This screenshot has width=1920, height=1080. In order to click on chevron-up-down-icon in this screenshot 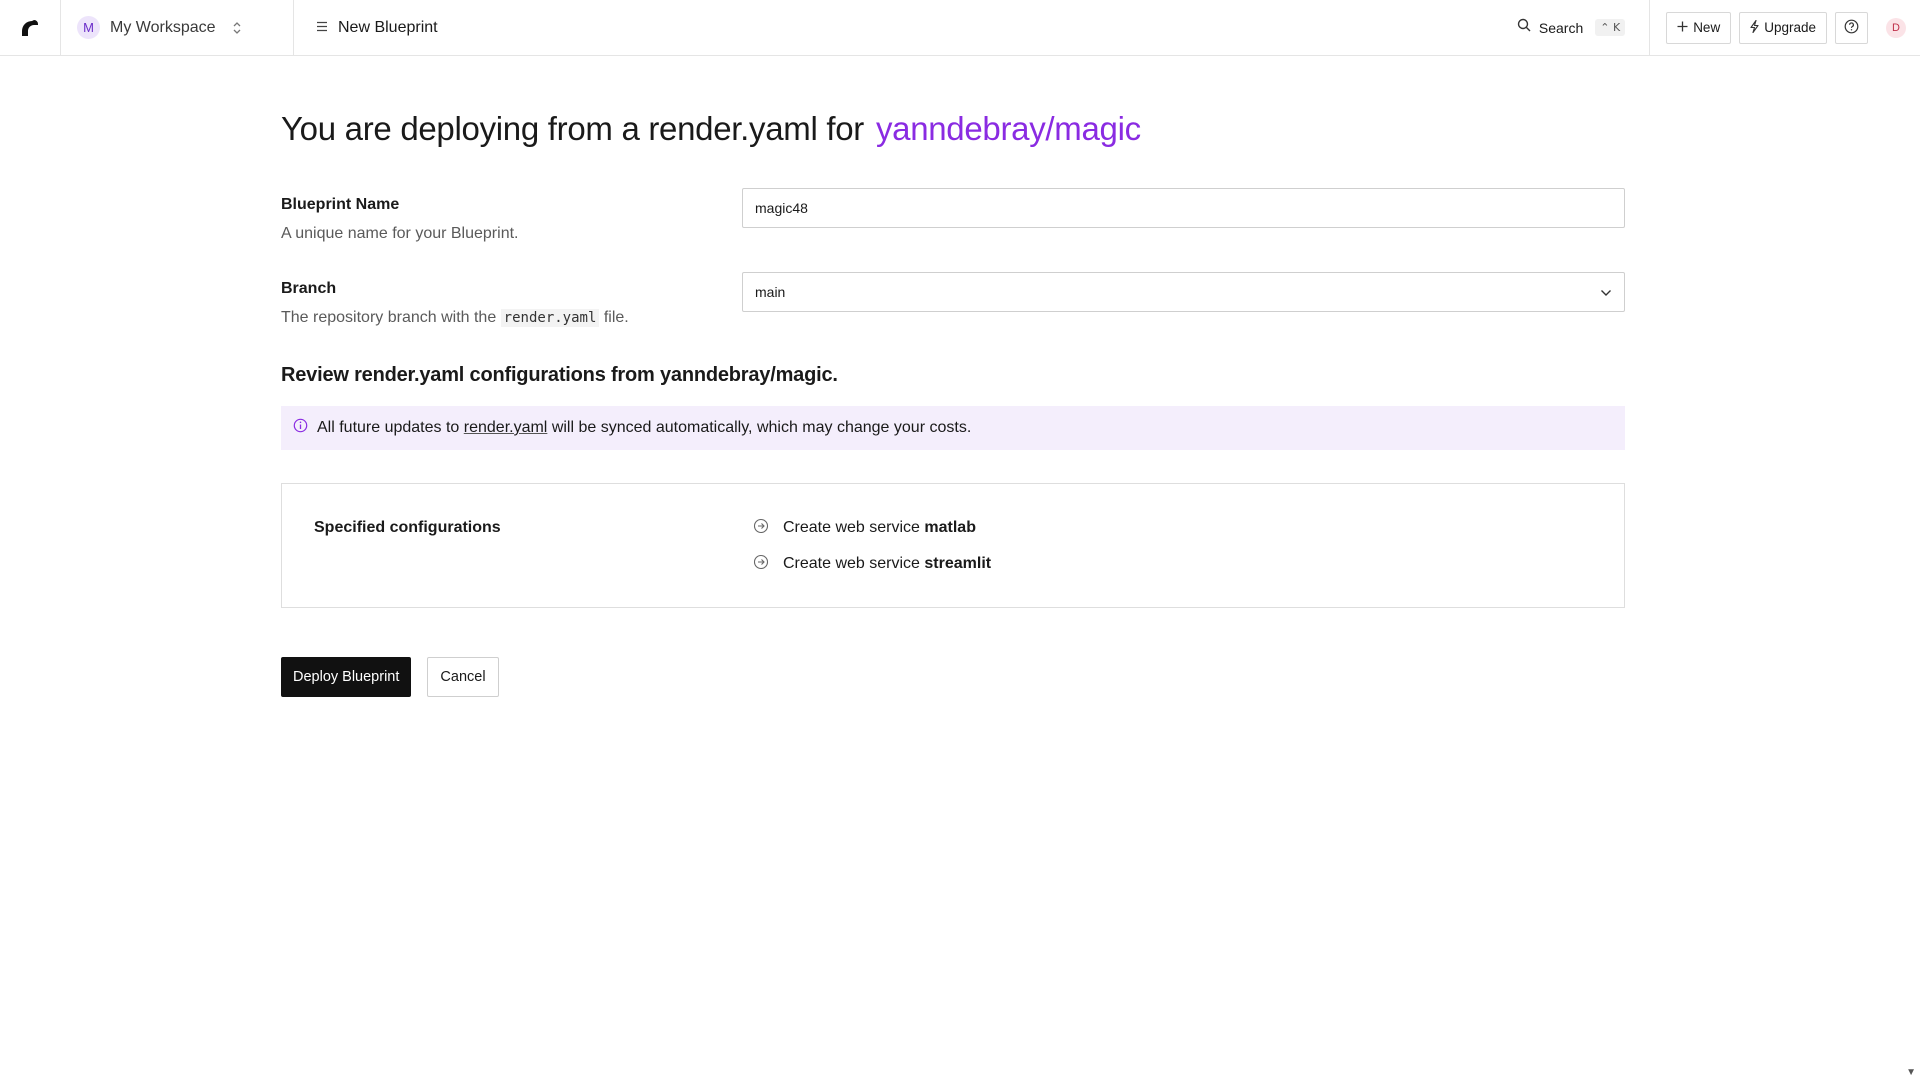, I will do `click(237, 28)`.